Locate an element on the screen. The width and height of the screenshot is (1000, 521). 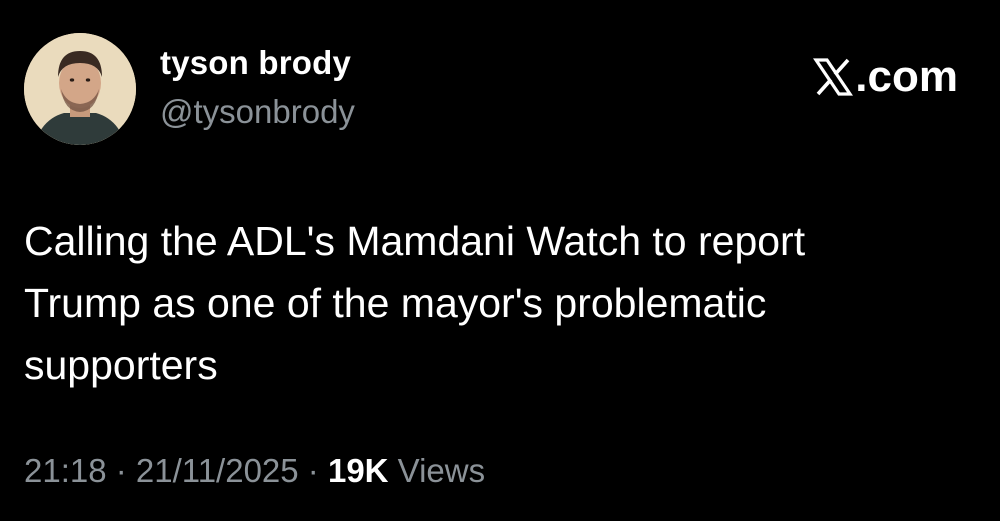
brand-logo: .com is located at coordinates (885, 77).